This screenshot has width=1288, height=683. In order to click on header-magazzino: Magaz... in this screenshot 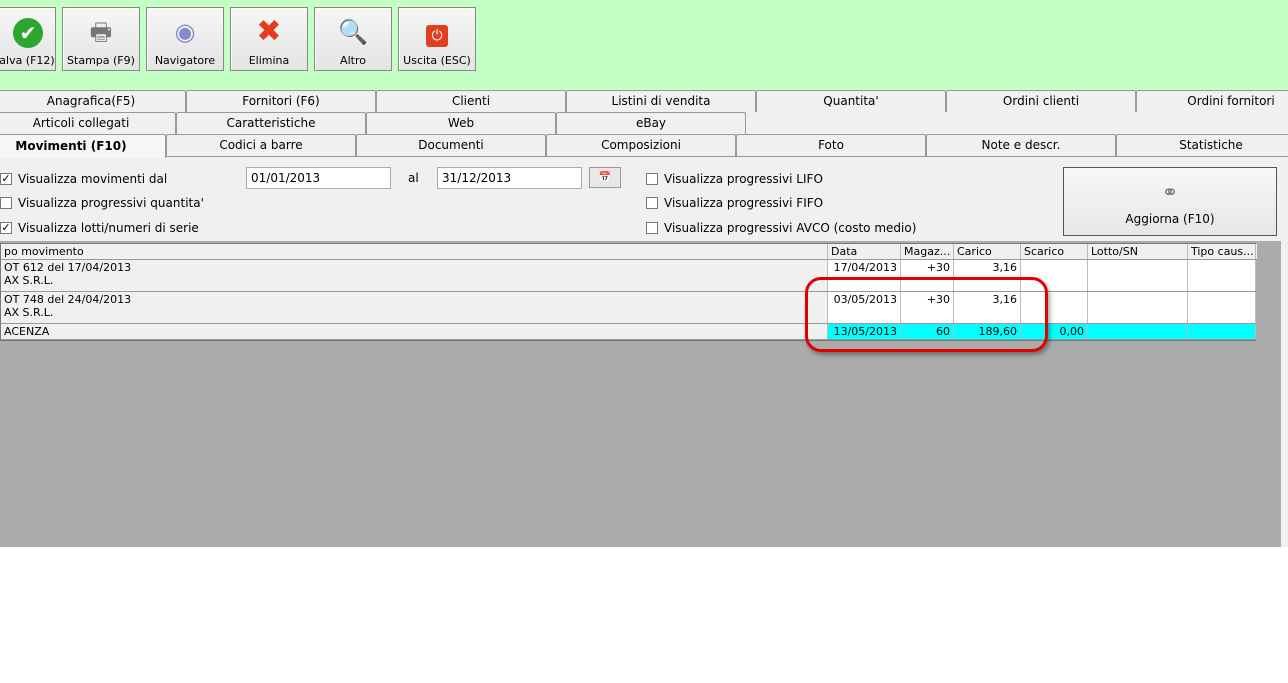, I will do `click(927, 251)`.